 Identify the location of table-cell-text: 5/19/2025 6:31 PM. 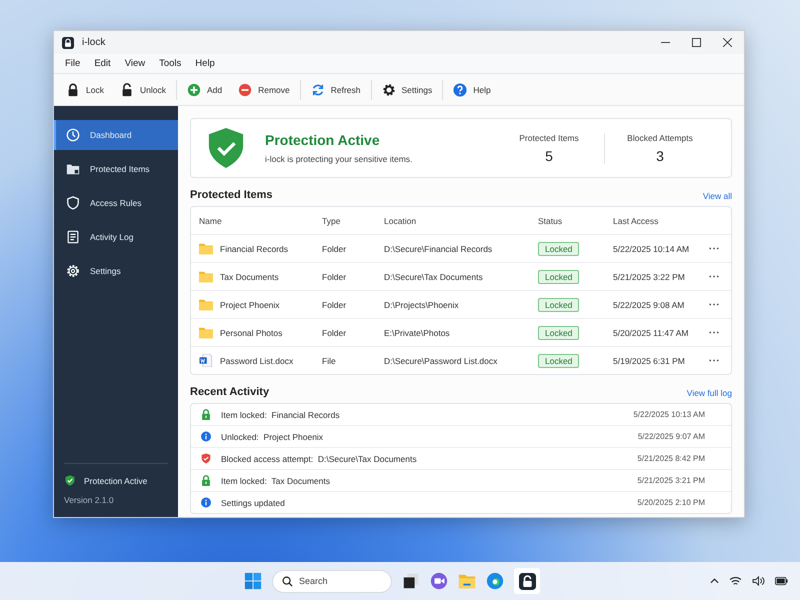
(649, 361).